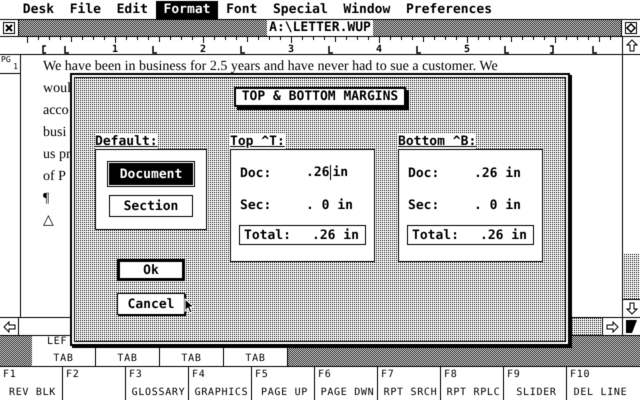  Describe the element at coordinates (10, 374) in the screenshot. I see `function-key-number: F1` at that location.